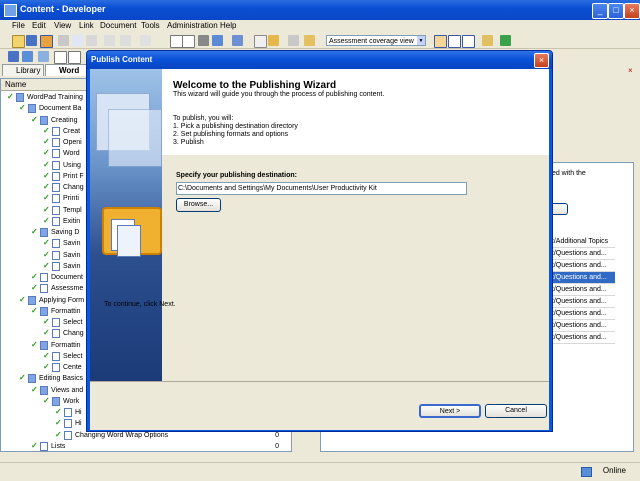 The image size is (640, 481). Describe the element at coordinates (118, 25) in the screenshot. I see `menu-document: Document` at that location.